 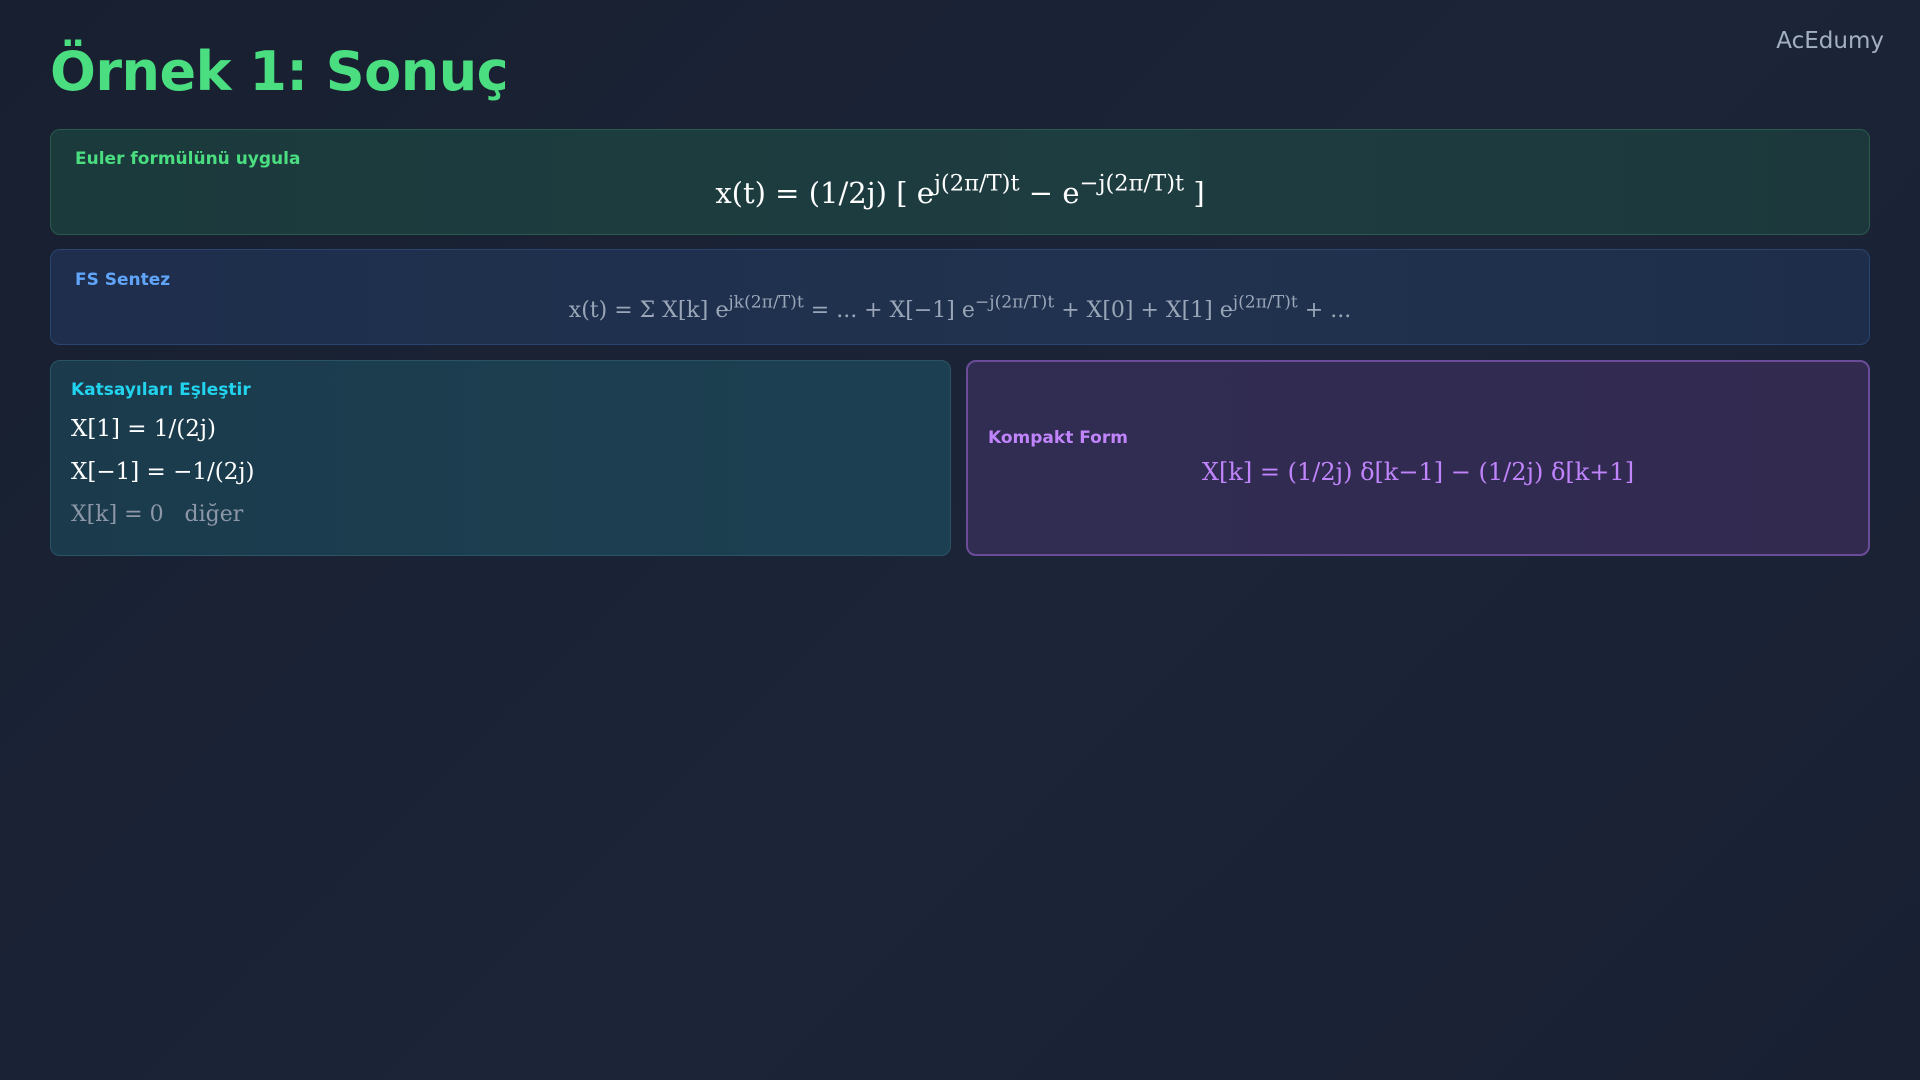 What do you see at coordinates (157, 514) in the screenshot?
I see `coefficient-line-3: X[k] = 0 diğer` at bounding box center [157, 514].